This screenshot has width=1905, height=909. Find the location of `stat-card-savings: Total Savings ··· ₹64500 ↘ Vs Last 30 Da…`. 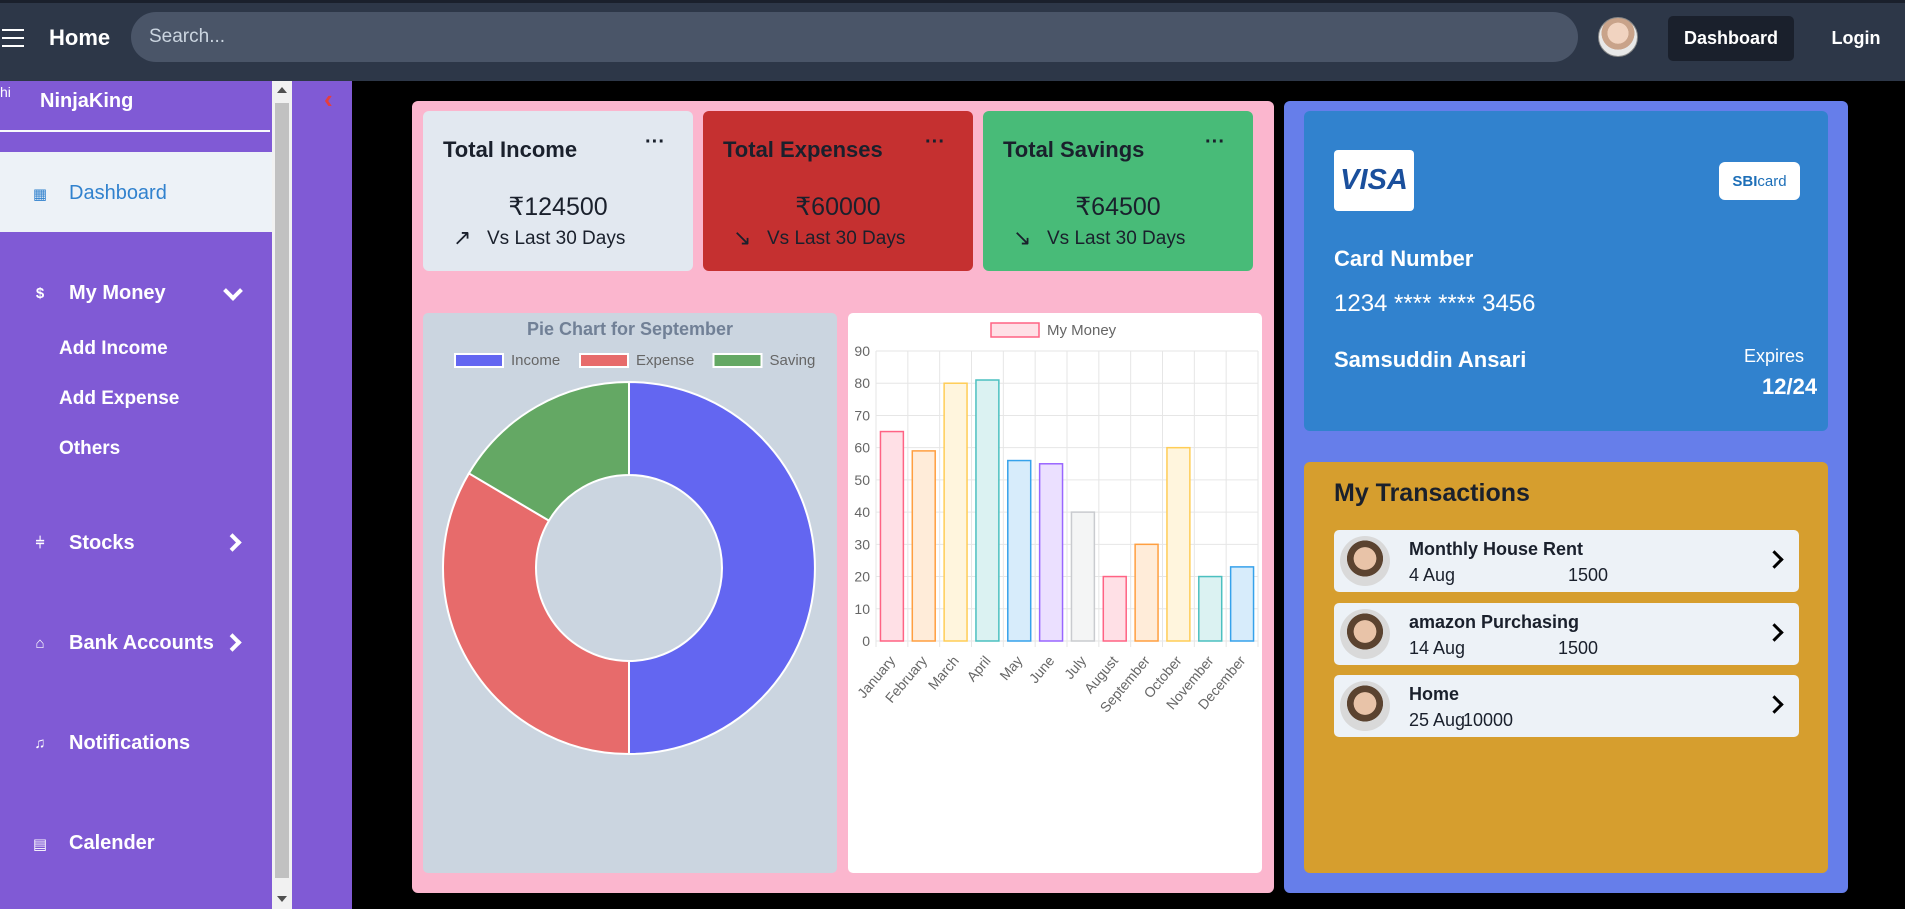

stat-card-savings: Total Savings ··· ₹64500 ↘ Vs Last 30 Da… is located at coordinates (1118, 191).